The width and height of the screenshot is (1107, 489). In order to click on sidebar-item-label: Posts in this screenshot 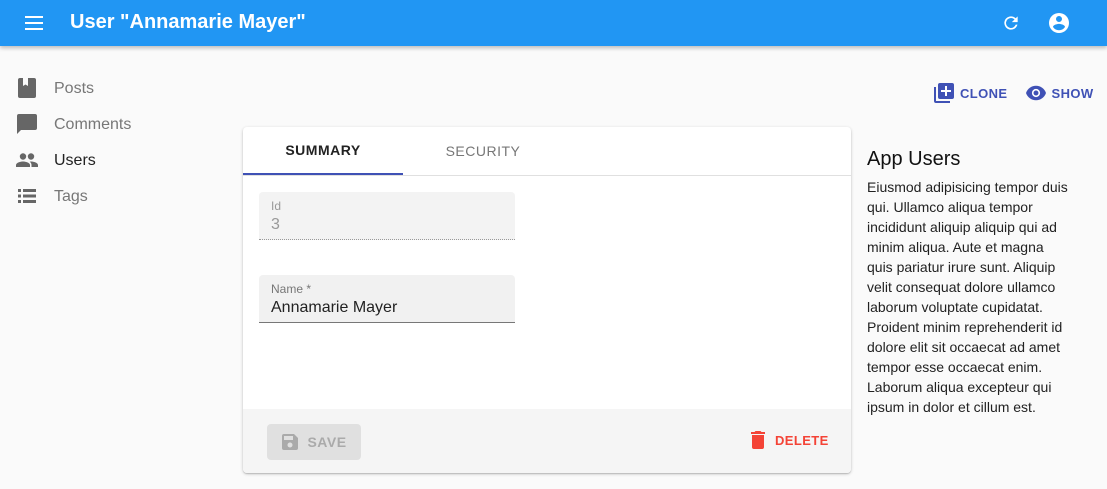, I will do `click(74, 88)`.